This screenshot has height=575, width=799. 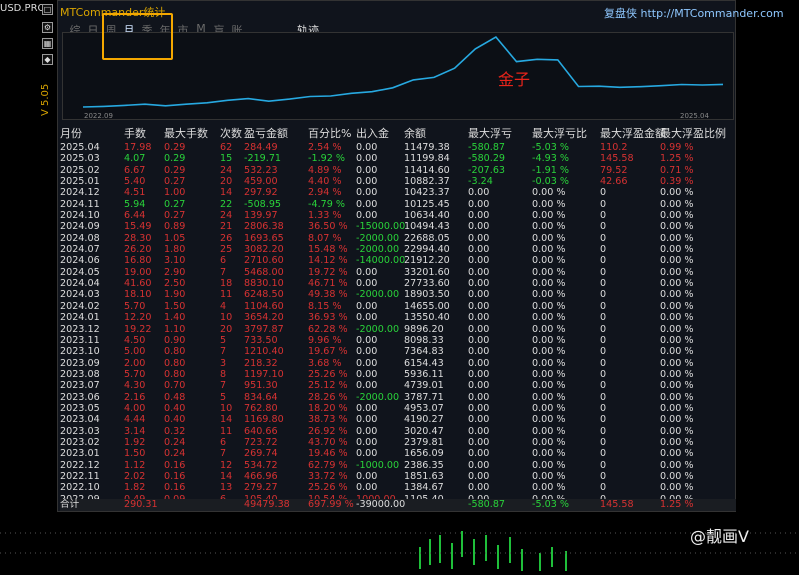 I want to click on cell-pct: 19.46 %, so click(x=328, y=454).